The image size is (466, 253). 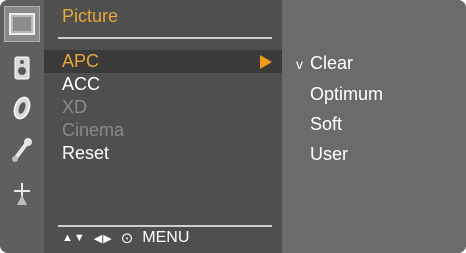 What do you see at coordinates (22, 150) in the screenshot?
I see `option-icon` at bounding box center [22, 150].